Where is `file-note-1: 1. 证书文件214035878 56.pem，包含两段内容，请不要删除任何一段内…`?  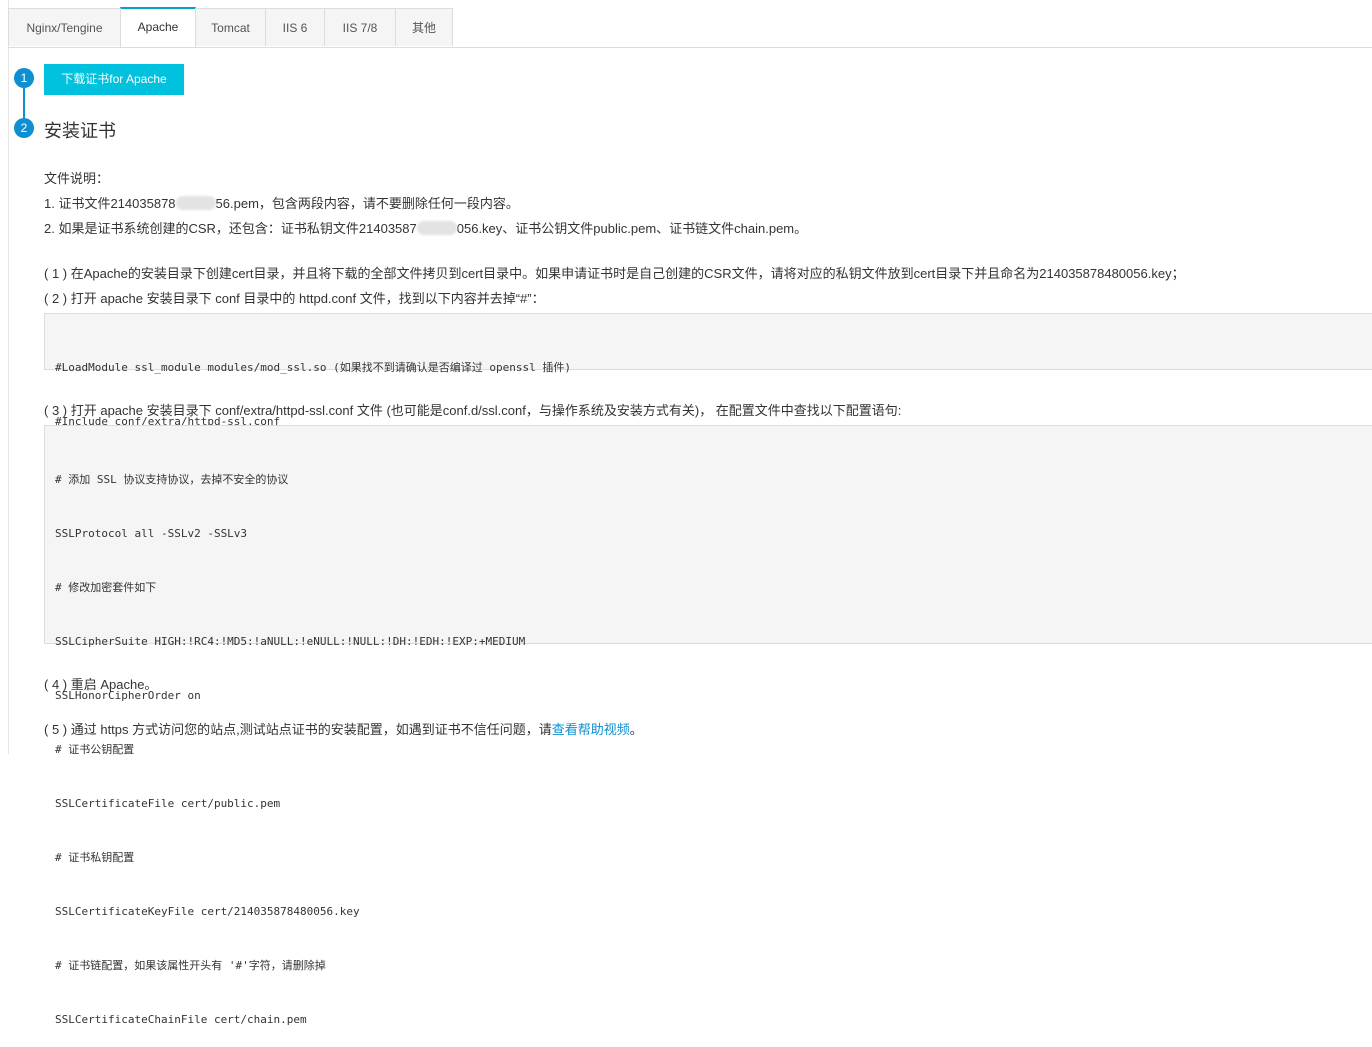 file-note-1: 1. 证书文件214035878 56.pem，包含两段内容，请不要删除任何一段内… is located at coordinates (281, 202).